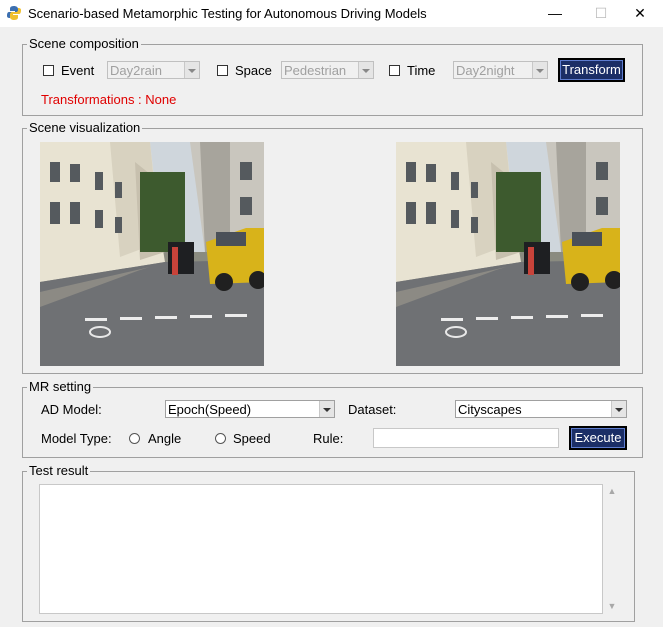  What do you see at coordinates (85, 127) in the screenshot?
I see `scene-visualization-legend: Scene visualization` at bounding box center [85, 127].